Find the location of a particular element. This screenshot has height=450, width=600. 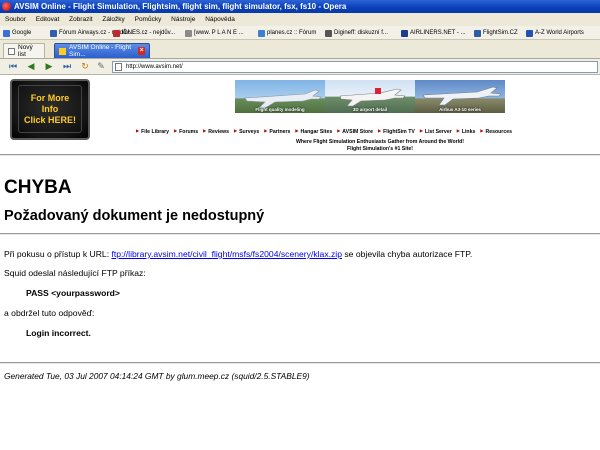

tab-avsim: AVSIM Online - Flight Sim... × is located at coordinates (102, 50).